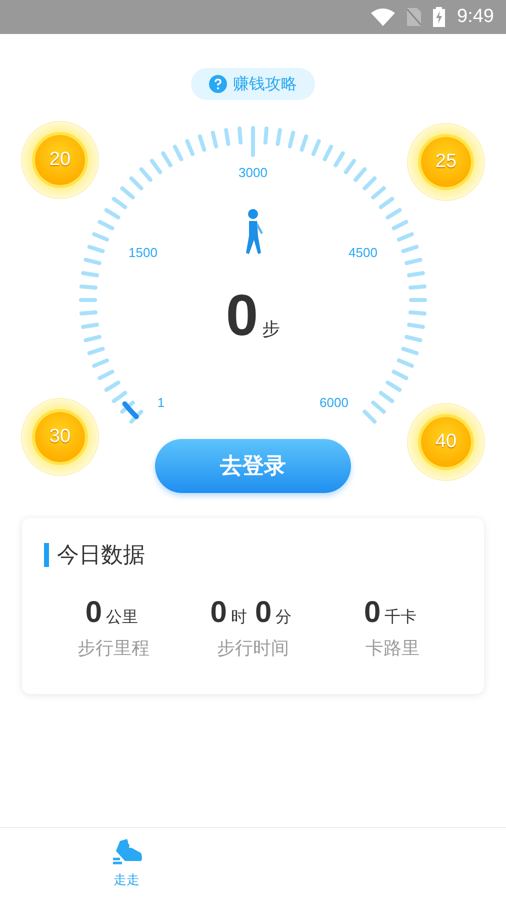 The width and height of the screenshot is (506, 900). I want to click on wifi-icon, so click(383, 17).